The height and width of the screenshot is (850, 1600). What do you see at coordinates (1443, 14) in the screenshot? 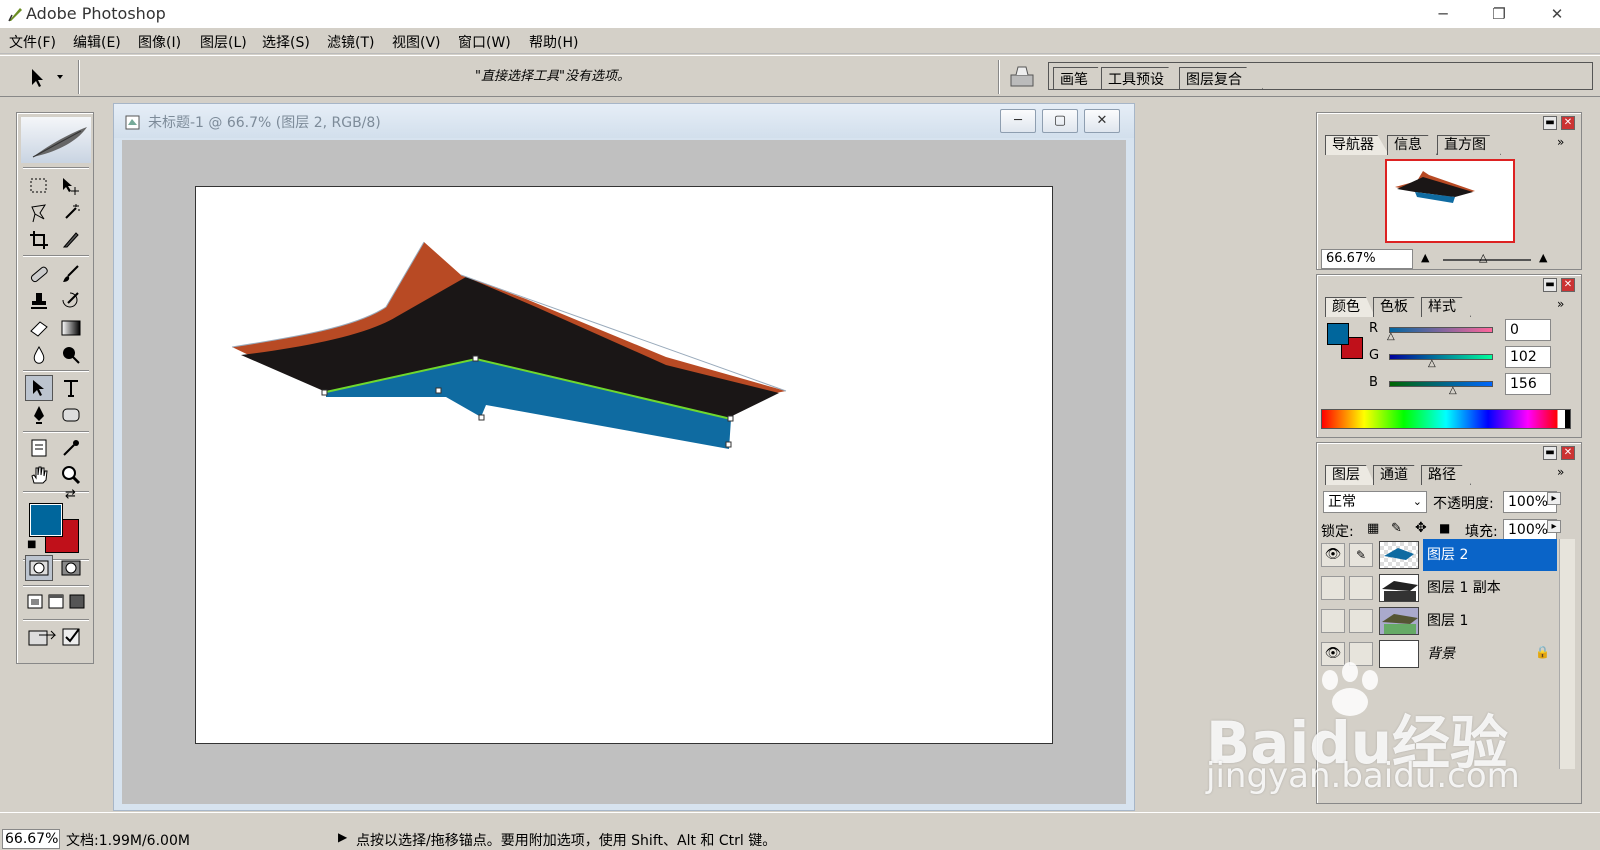
I see `minimize-button: ─` at bounding box center [1443, 14].